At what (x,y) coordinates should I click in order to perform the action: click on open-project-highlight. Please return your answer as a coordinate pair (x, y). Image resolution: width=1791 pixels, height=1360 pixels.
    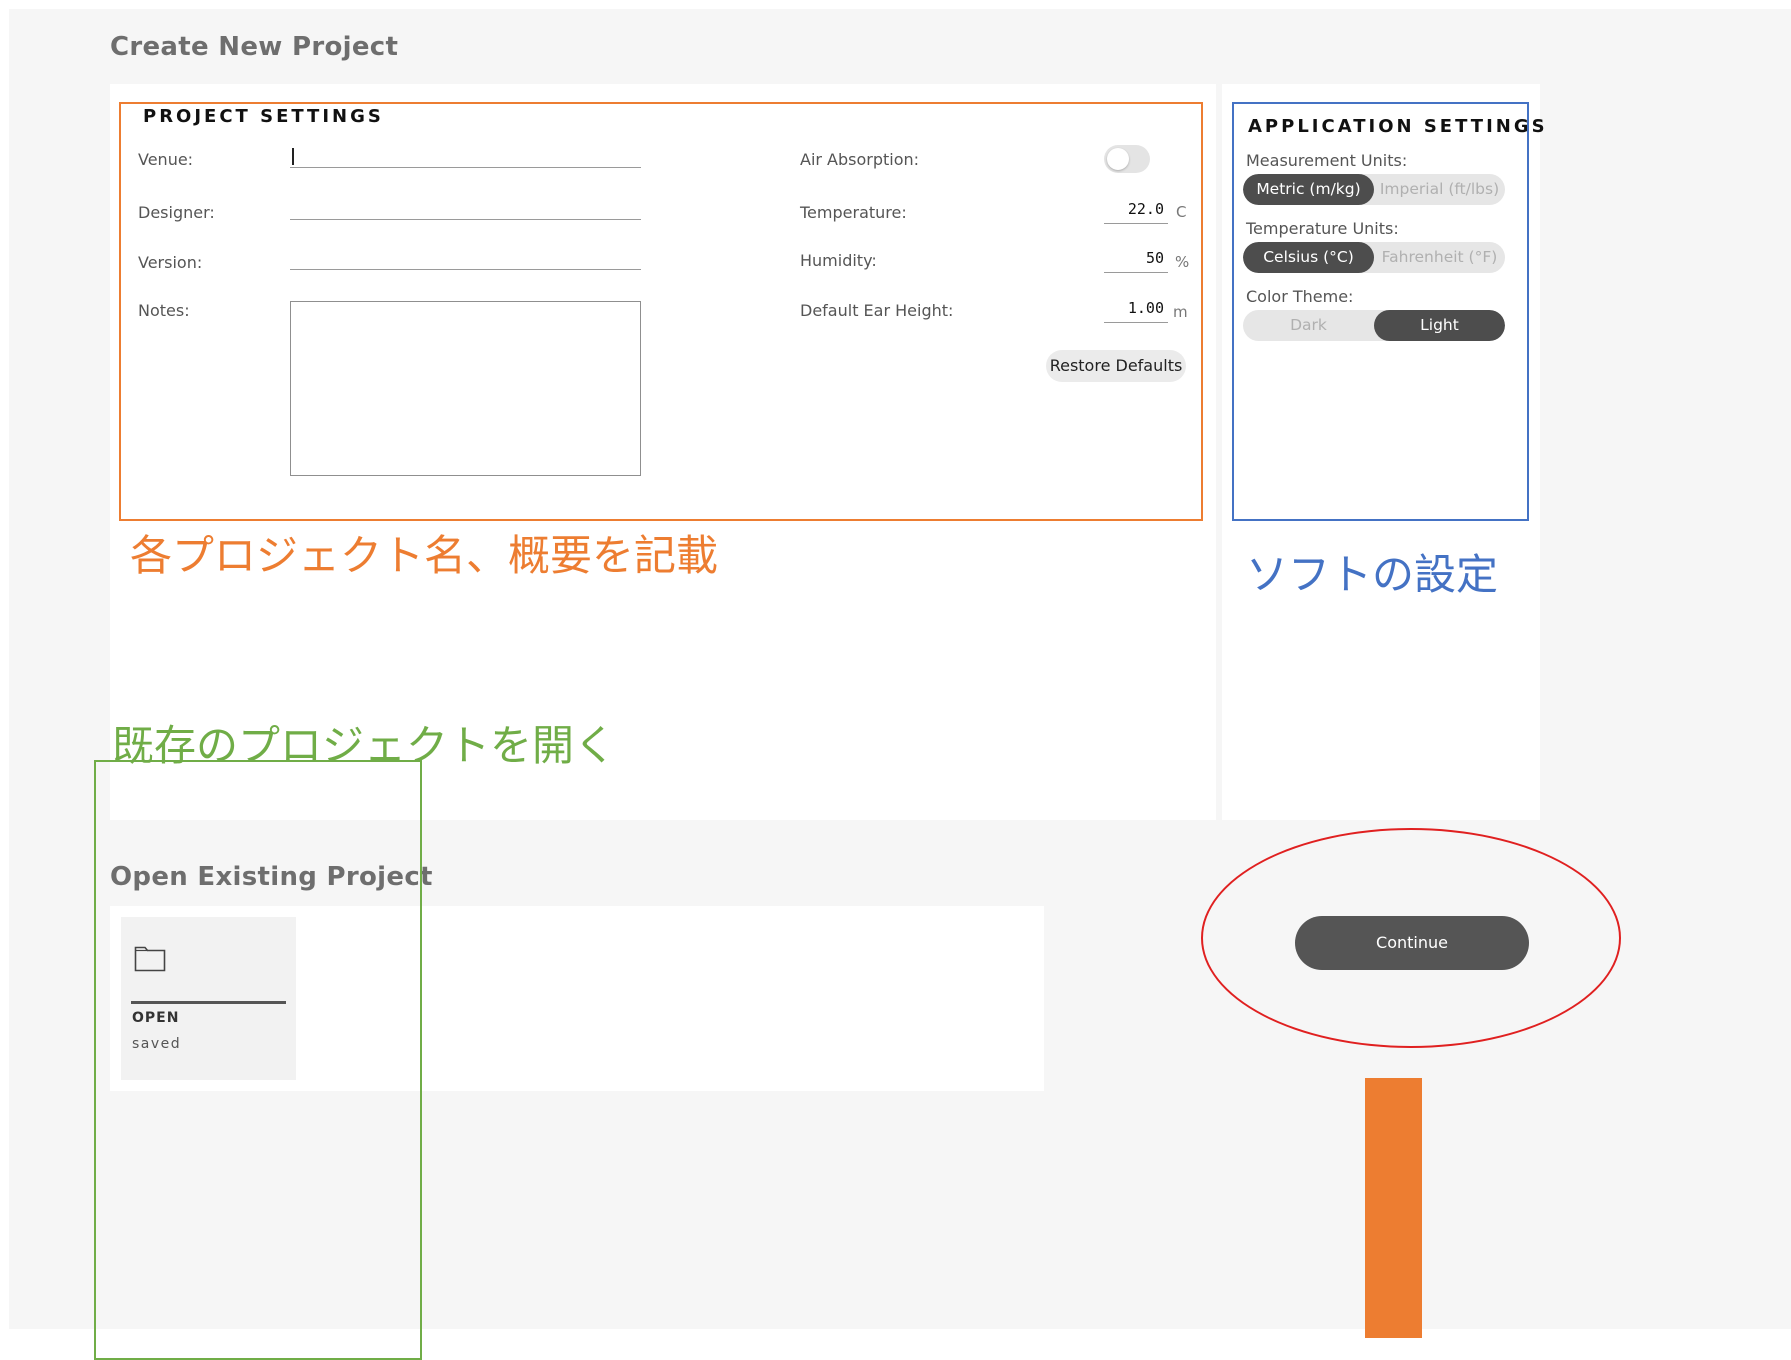
    Looking at the image, I should click on (258, 1060).